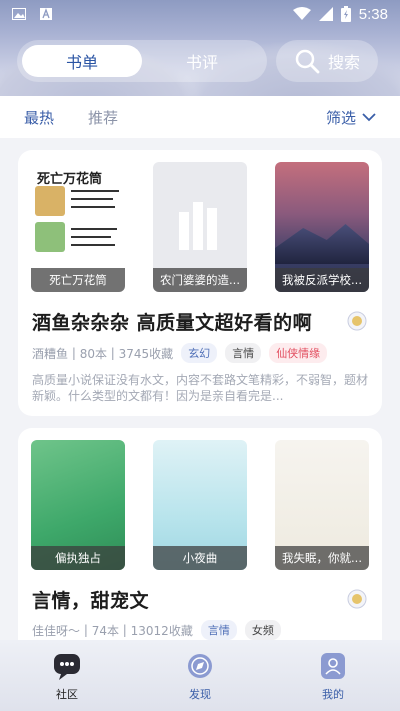 The height and width of the screenshot is (711, 400). What do you see at coordinates (161, 630) in the screenshot?
I see `favorite-count: 13012收藏` at bounding box center [161, 630].